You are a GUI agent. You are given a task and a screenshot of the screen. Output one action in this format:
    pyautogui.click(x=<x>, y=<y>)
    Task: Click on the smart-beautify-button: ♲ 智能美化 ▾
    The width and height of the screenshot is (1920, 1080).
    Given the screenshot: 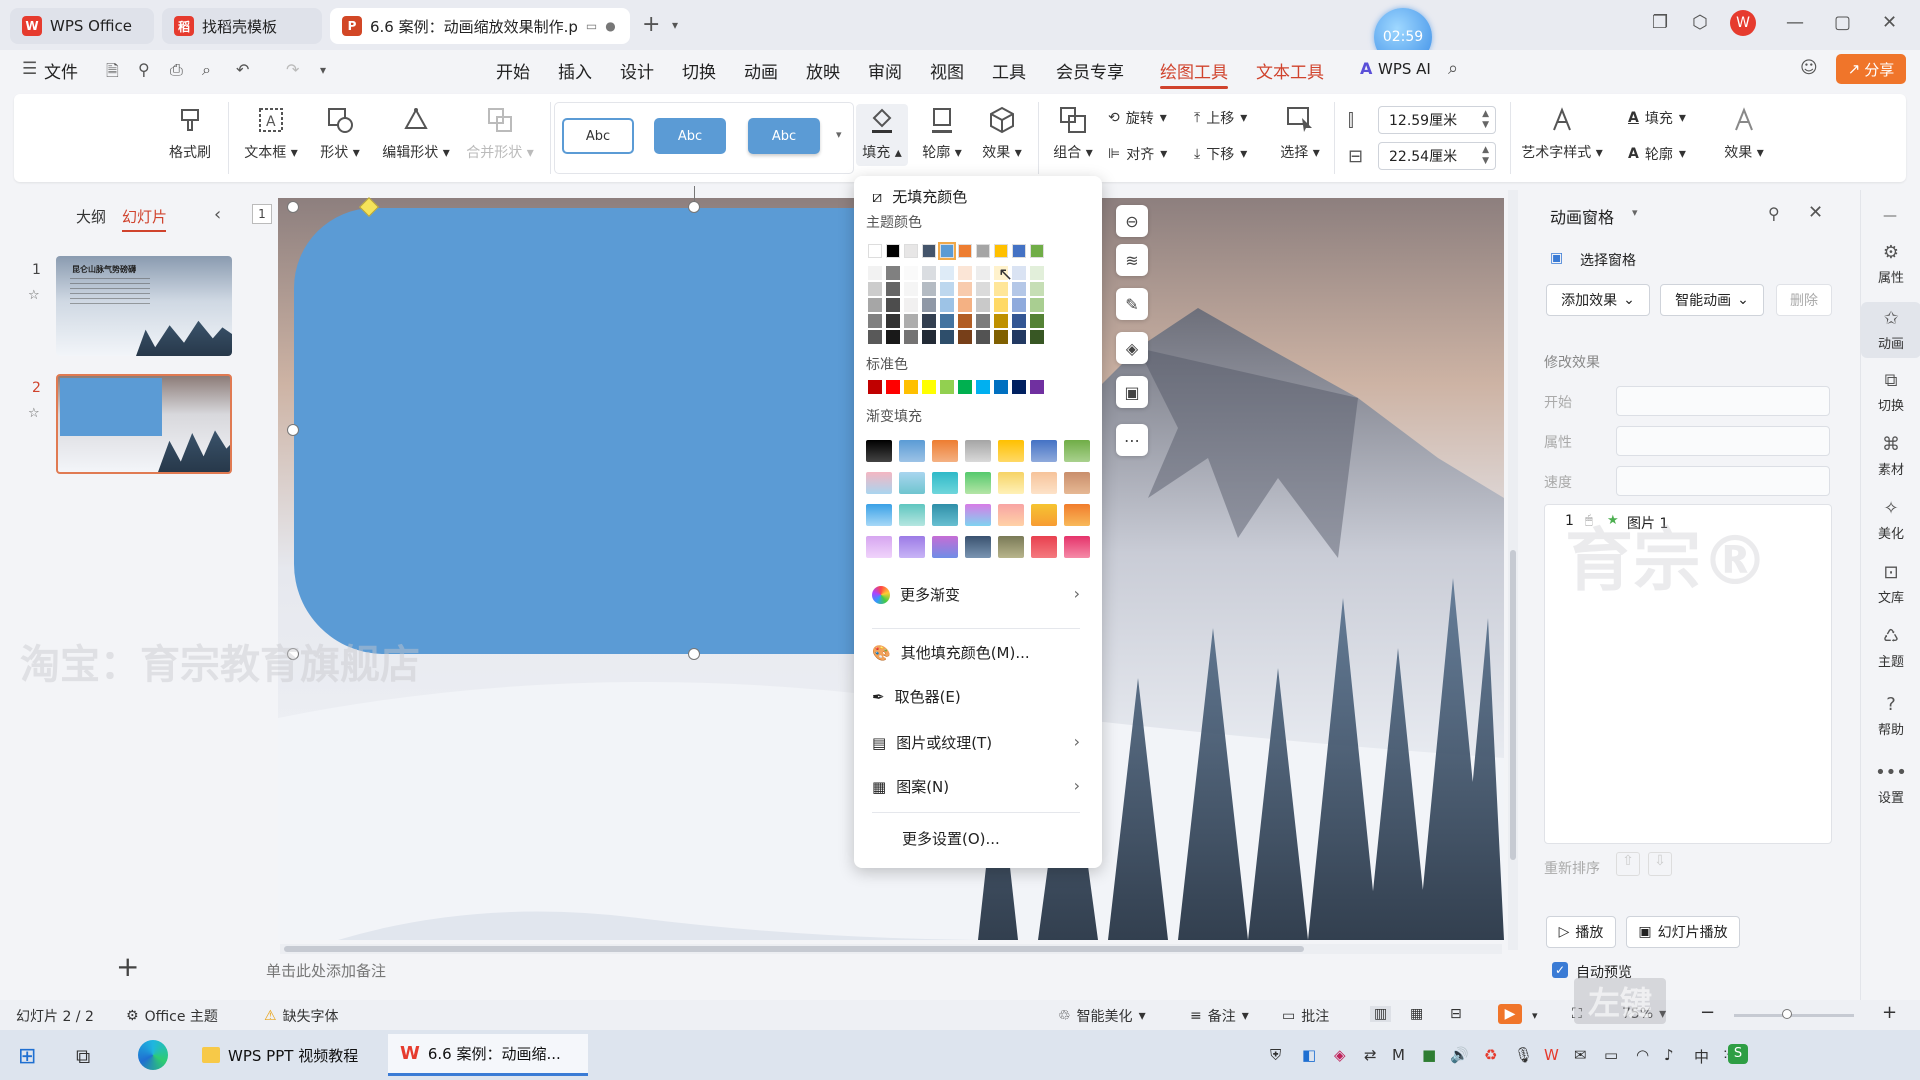 What is the action you would take?
    pyautogui.click(x=1102, y=1016)
    